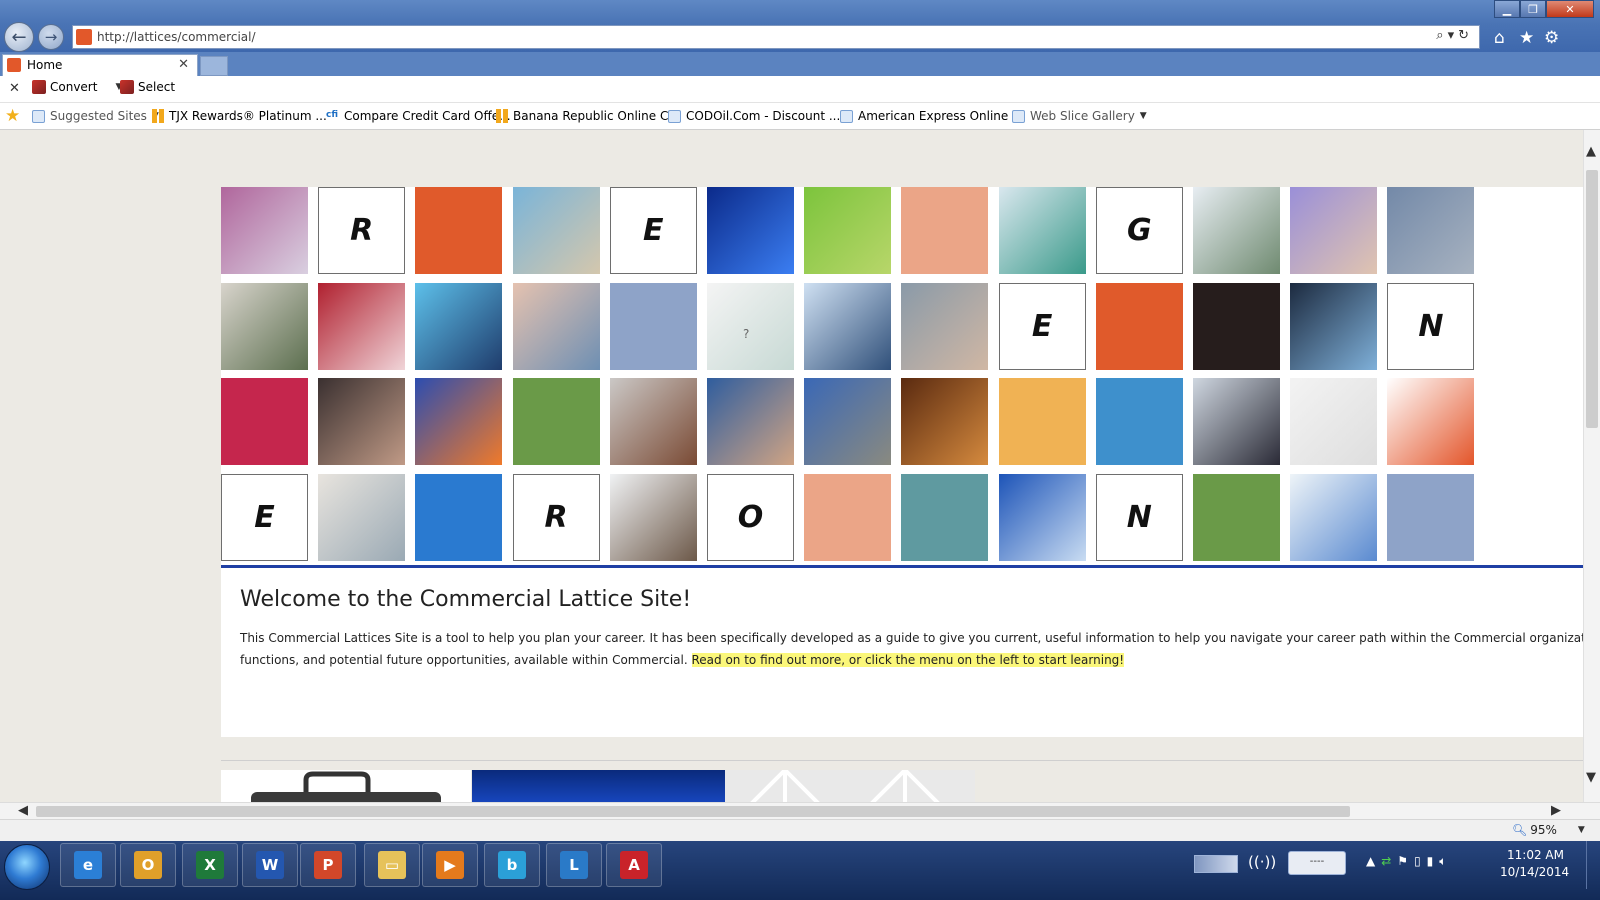 This screenshot has height=900, width=1600. Describe the element at coordinates (1535, 855) in the screenshot. I see `clock-time: 11:02 AM` at that location.